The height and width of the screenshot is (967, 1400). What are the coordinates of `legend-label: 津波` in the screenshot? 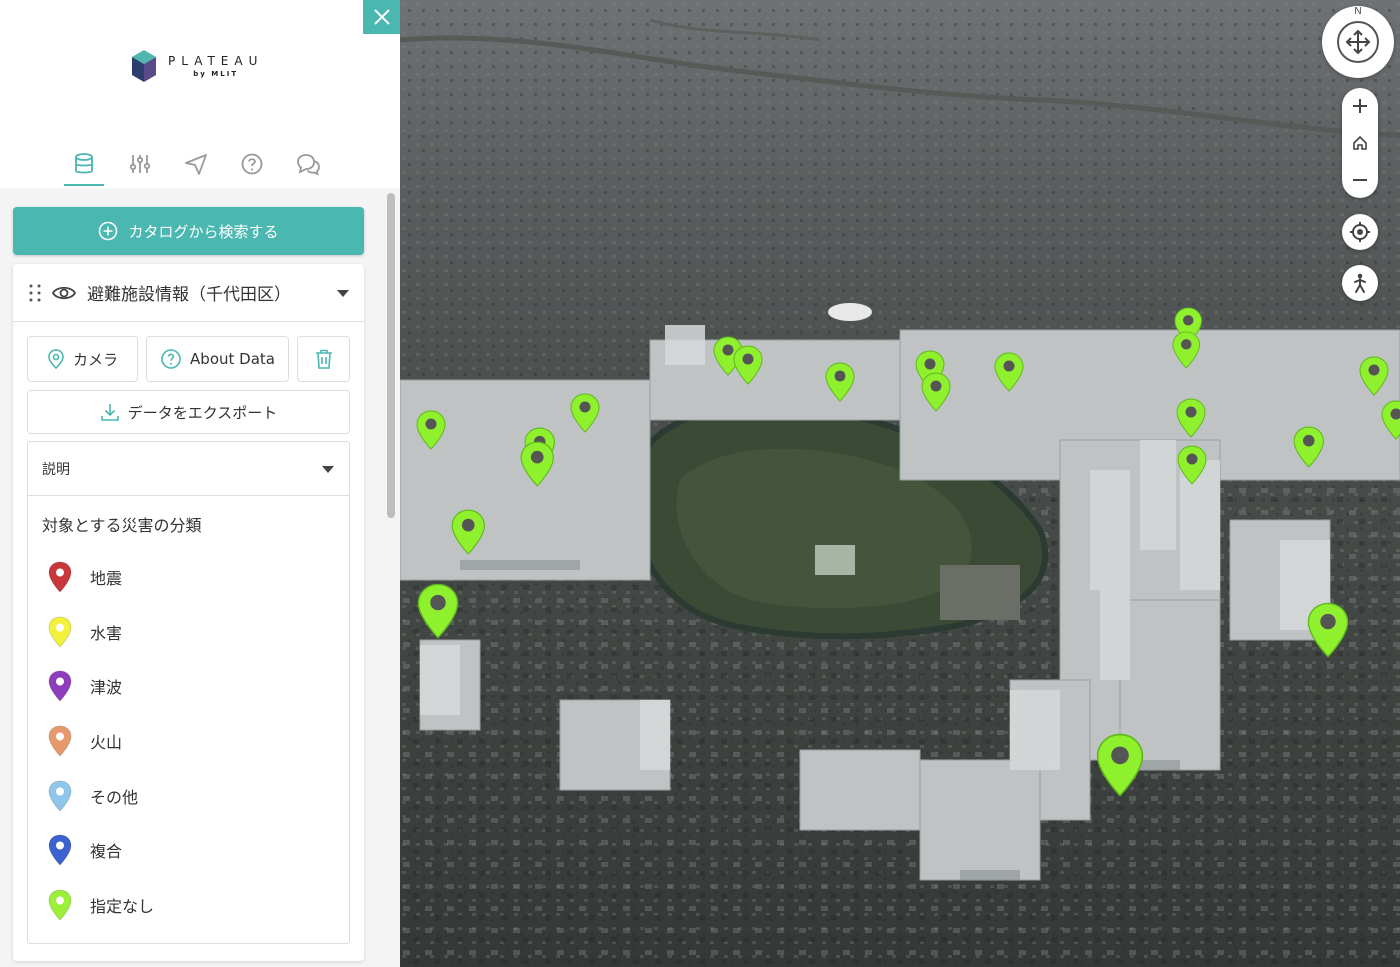 It's located at (106, 688).